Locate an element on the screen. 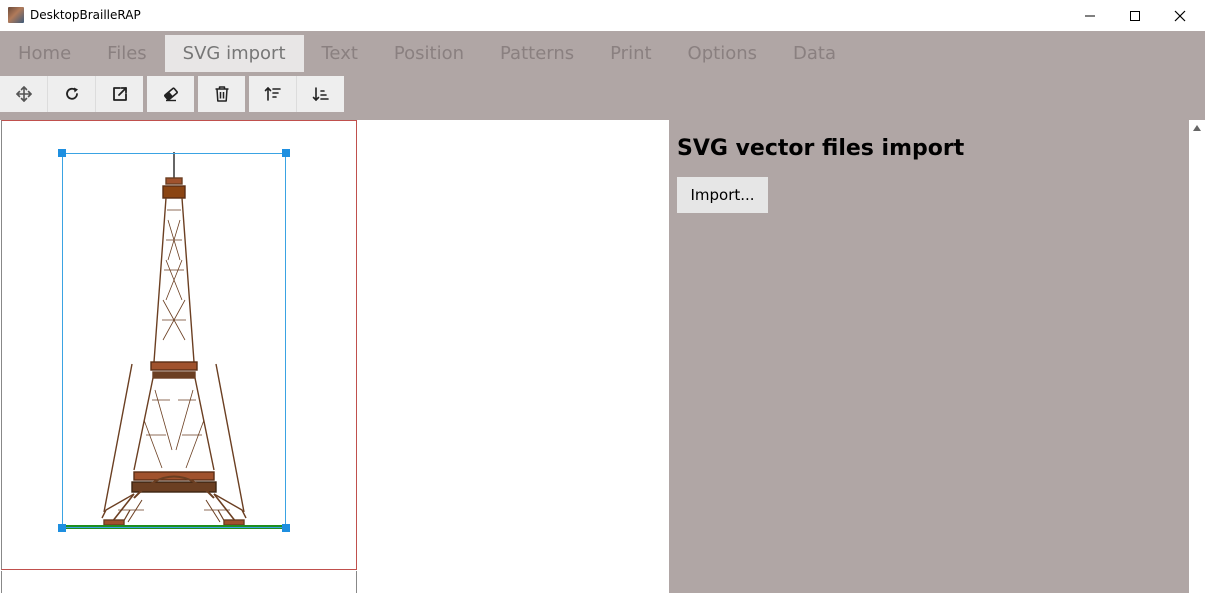 The image size is (1205, 593). close-icon is located at coordinates (1180, 15).